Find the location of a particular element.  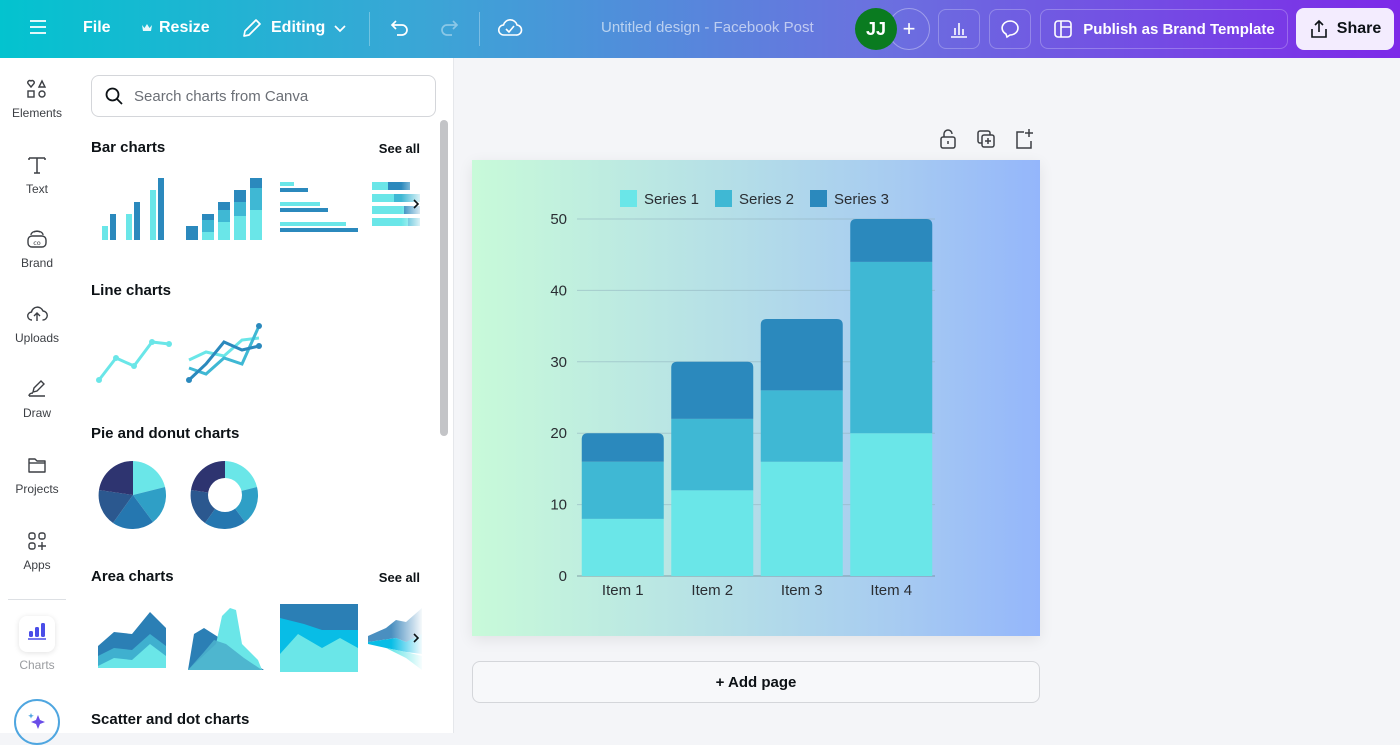

duplicate-page-icon is located at coordinates (986, 139).